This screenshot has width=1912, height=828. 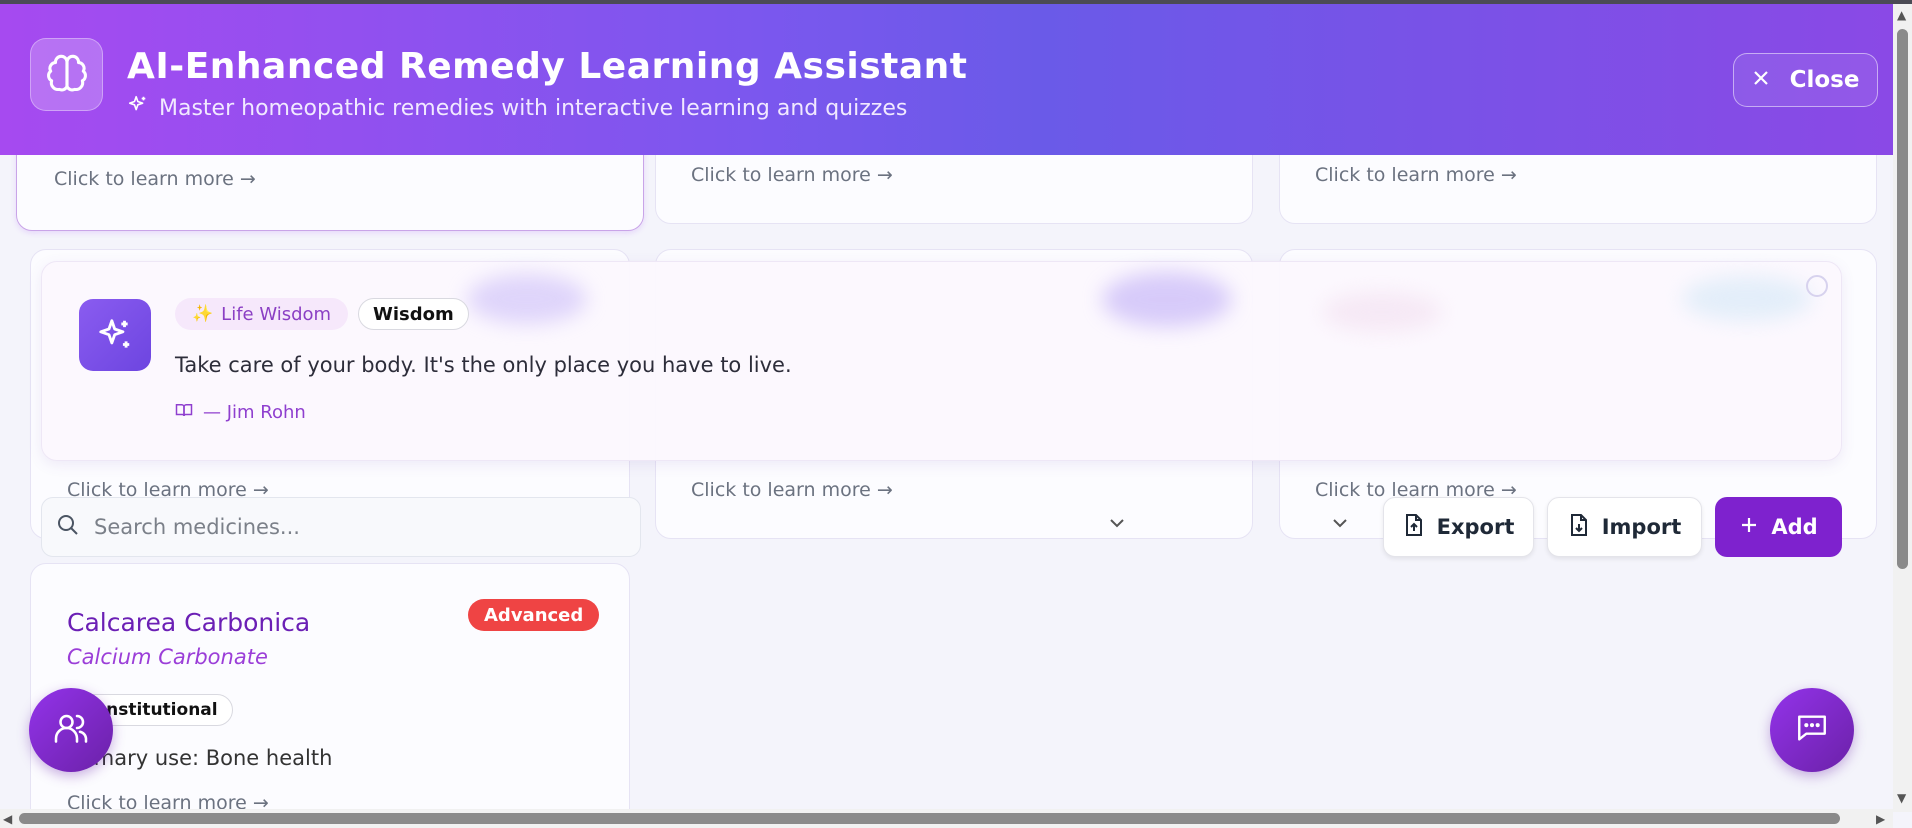 I want to click on level-badge: Advanced, so click(x=534, y=615).